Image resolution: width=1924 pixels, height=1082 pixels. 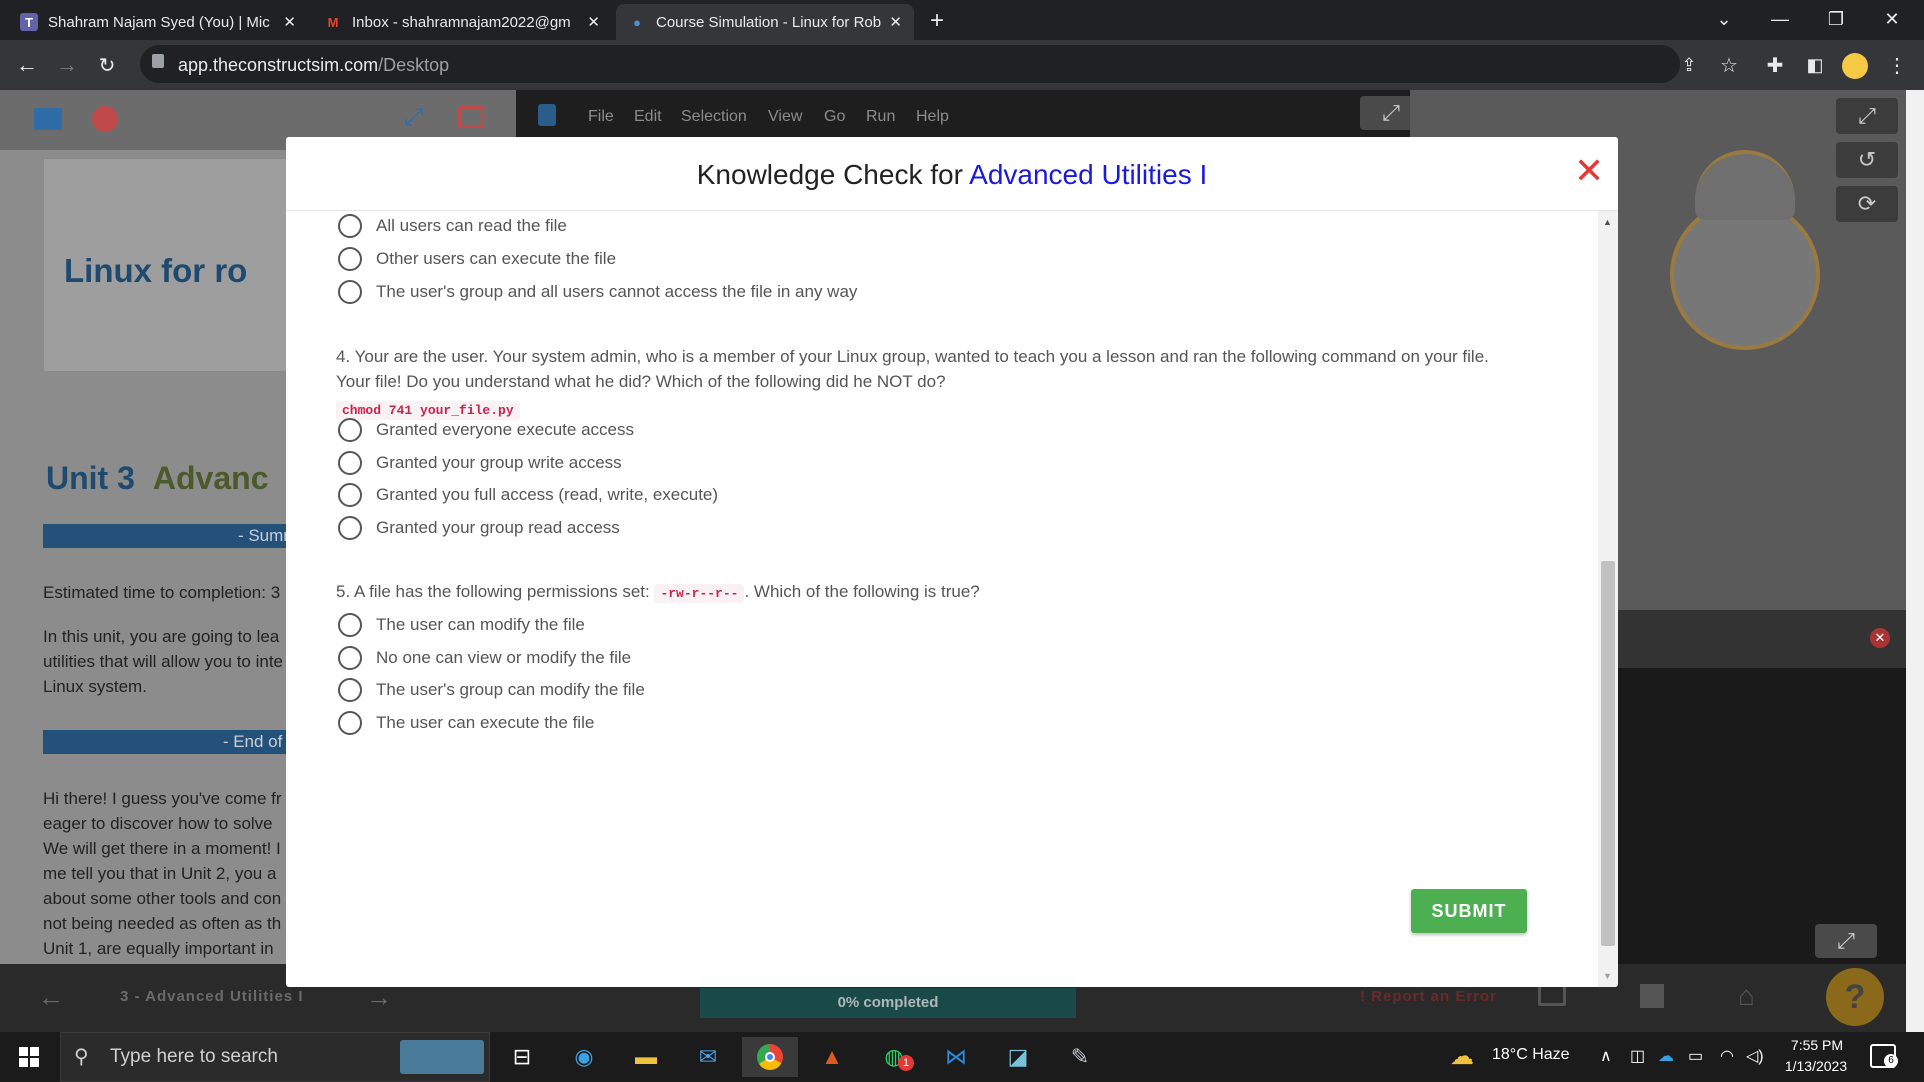 What do you see at coordinates (932, 117) in the screenshot?
I see `menu-help: Help` at bounding box center [932, 117].